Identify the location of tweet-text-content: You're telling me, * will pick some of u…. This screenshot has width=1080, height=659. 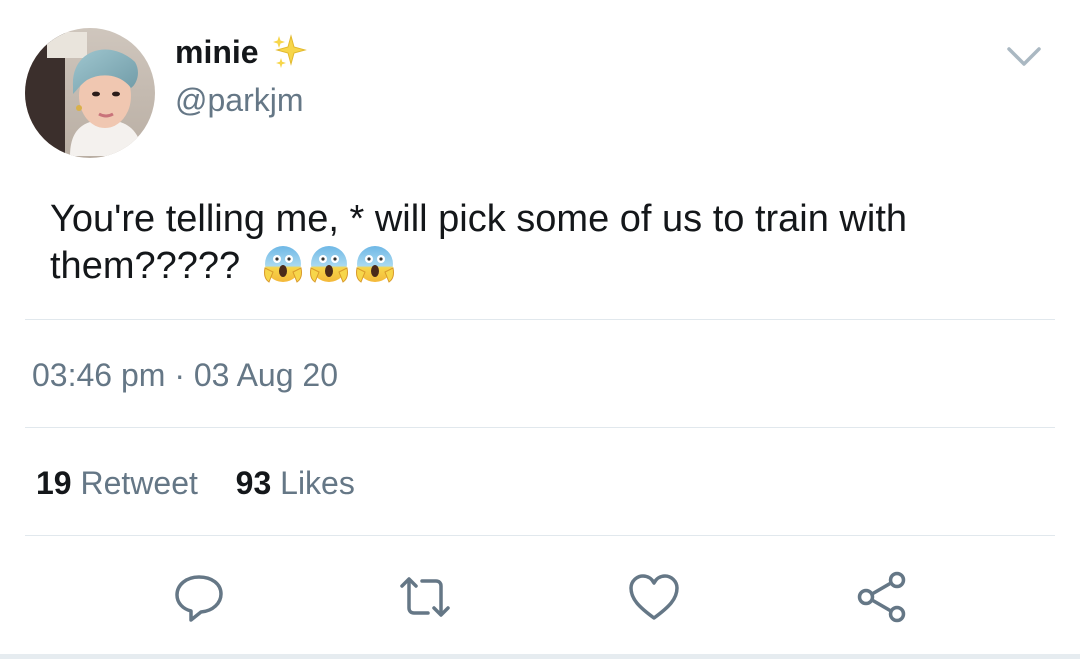
(479, 242).